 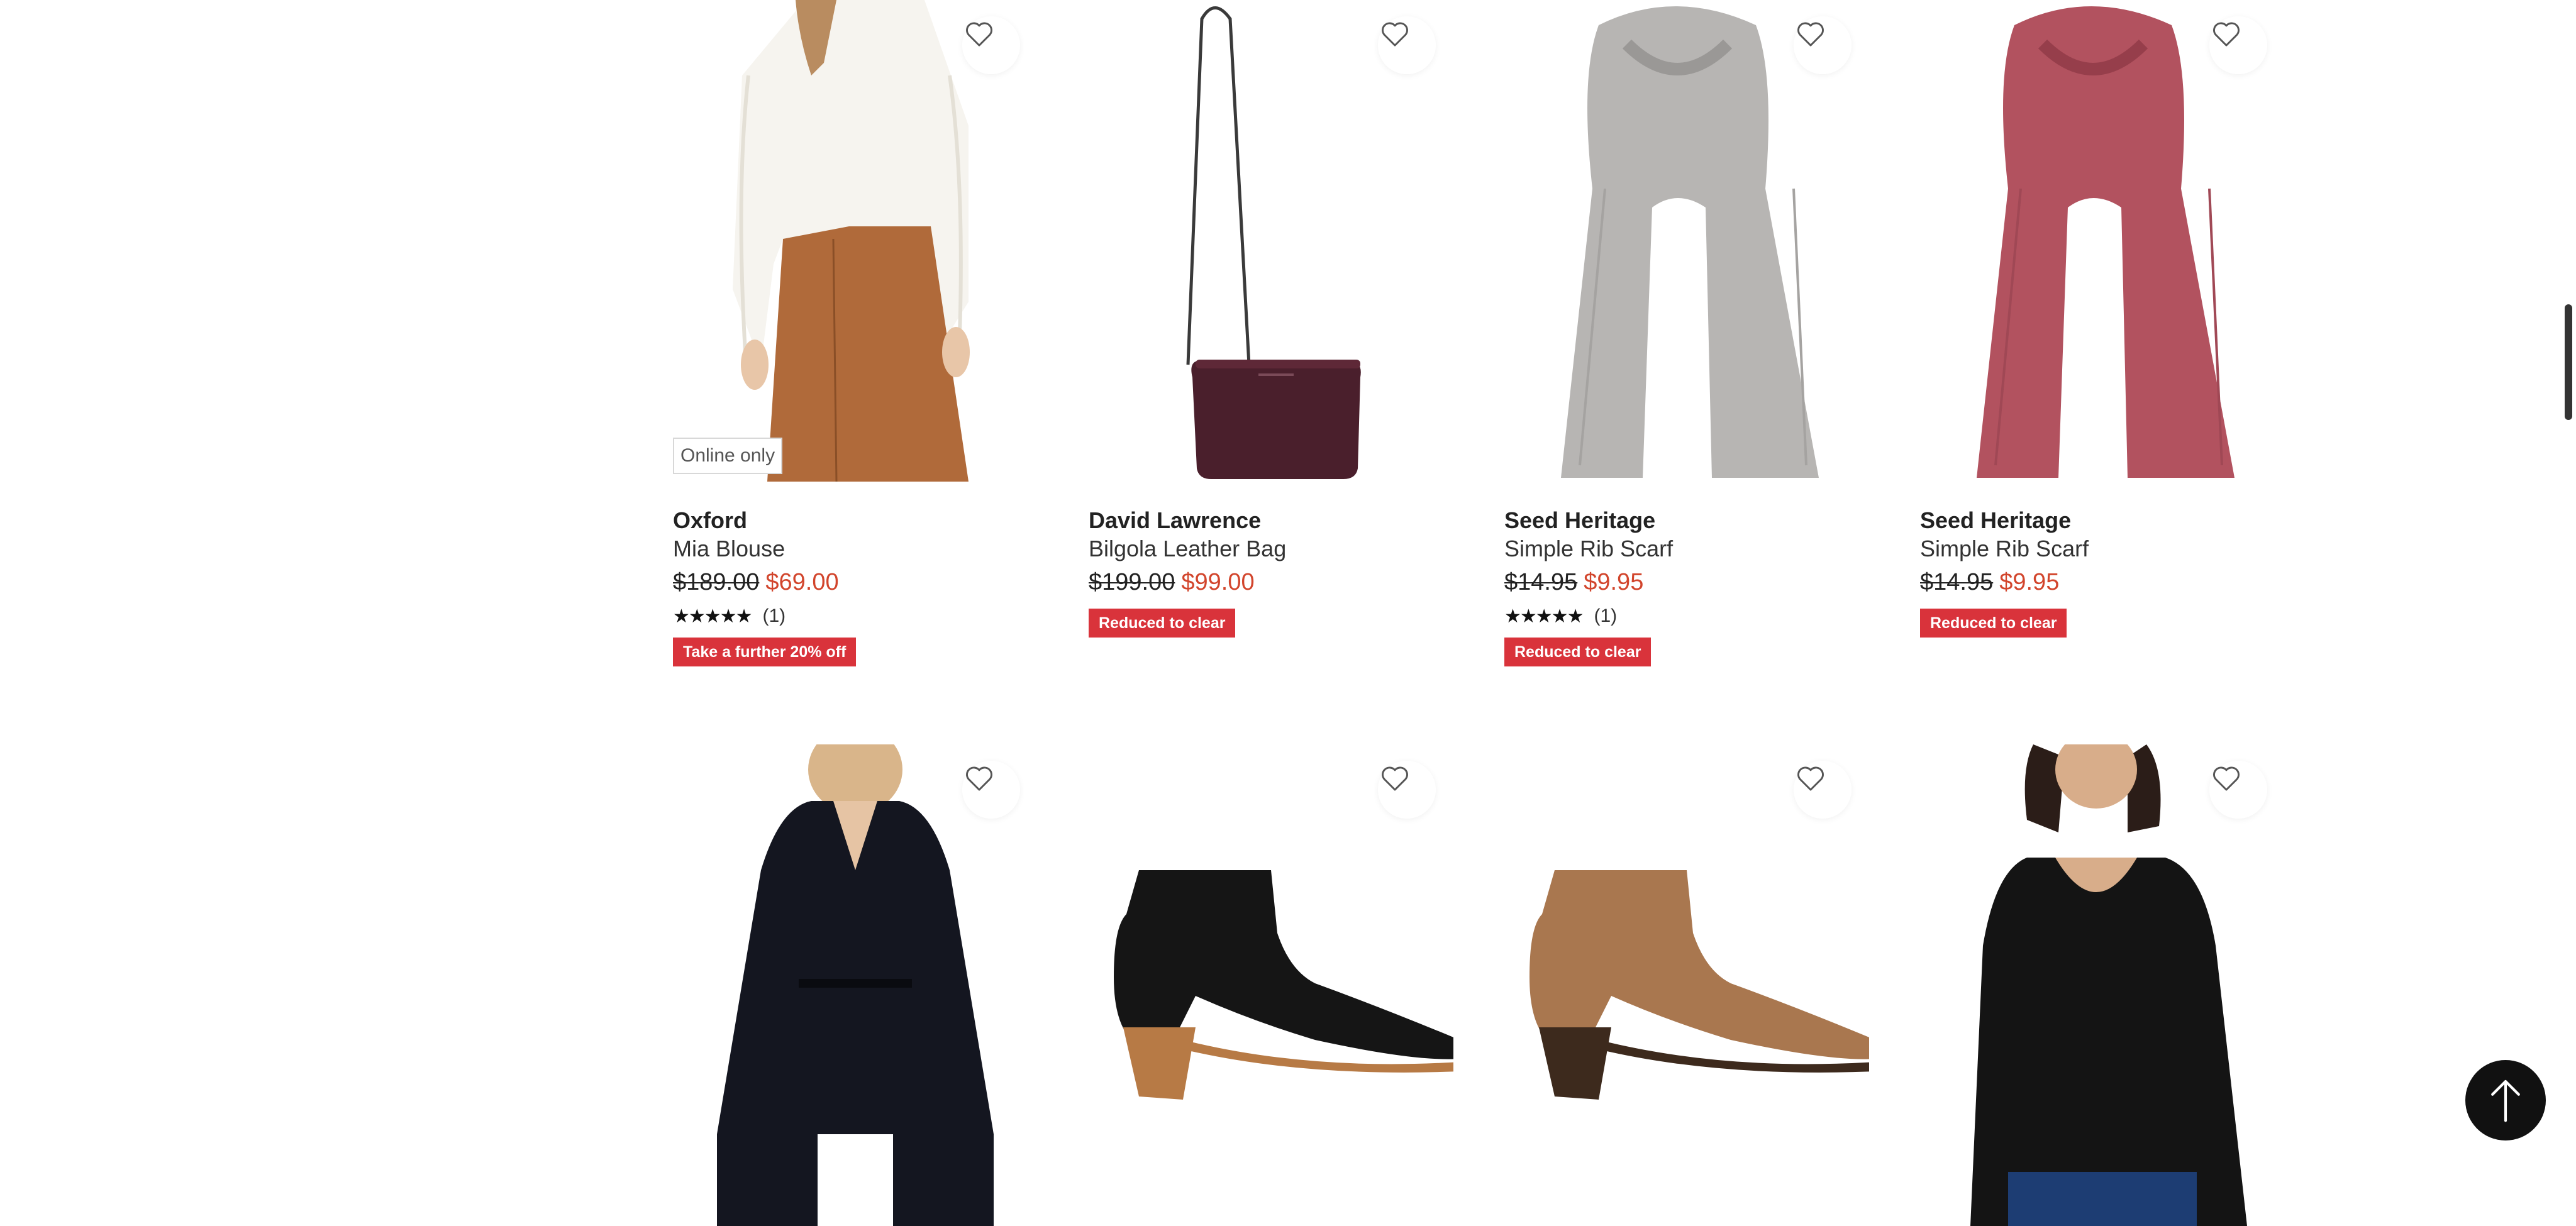 What do you see at coordinates (1218, 582) in the screenshot?
I see `price-now: $99.00` at bounding box center [1218, 582].